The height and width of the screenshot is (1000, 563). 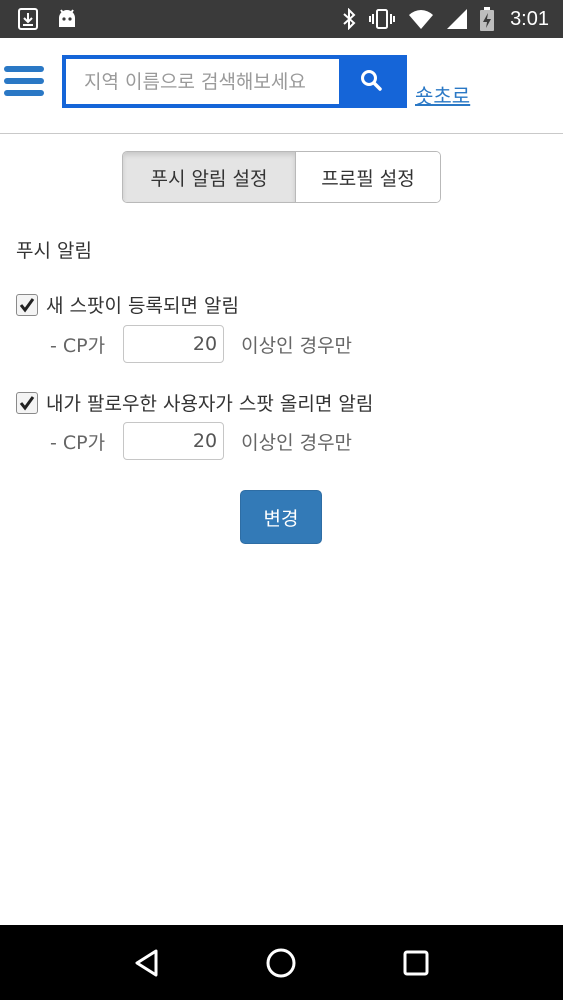 I want to click on bluetooth-icon, so click(x=349, y=19).